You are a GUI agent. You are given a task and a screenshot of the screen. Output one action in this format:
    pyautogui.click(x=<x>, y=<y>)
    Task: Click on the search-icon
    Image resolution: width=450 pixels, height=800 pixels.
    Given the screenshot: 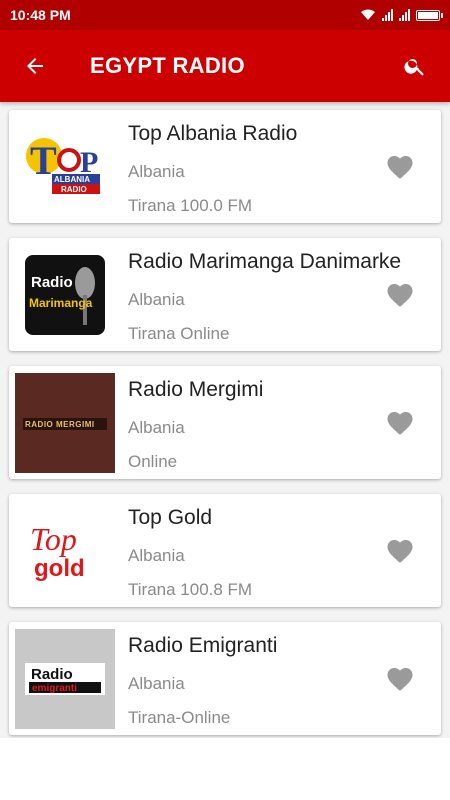 What is the action you would take?
    pyautogui.click(x=414, y=67)
    